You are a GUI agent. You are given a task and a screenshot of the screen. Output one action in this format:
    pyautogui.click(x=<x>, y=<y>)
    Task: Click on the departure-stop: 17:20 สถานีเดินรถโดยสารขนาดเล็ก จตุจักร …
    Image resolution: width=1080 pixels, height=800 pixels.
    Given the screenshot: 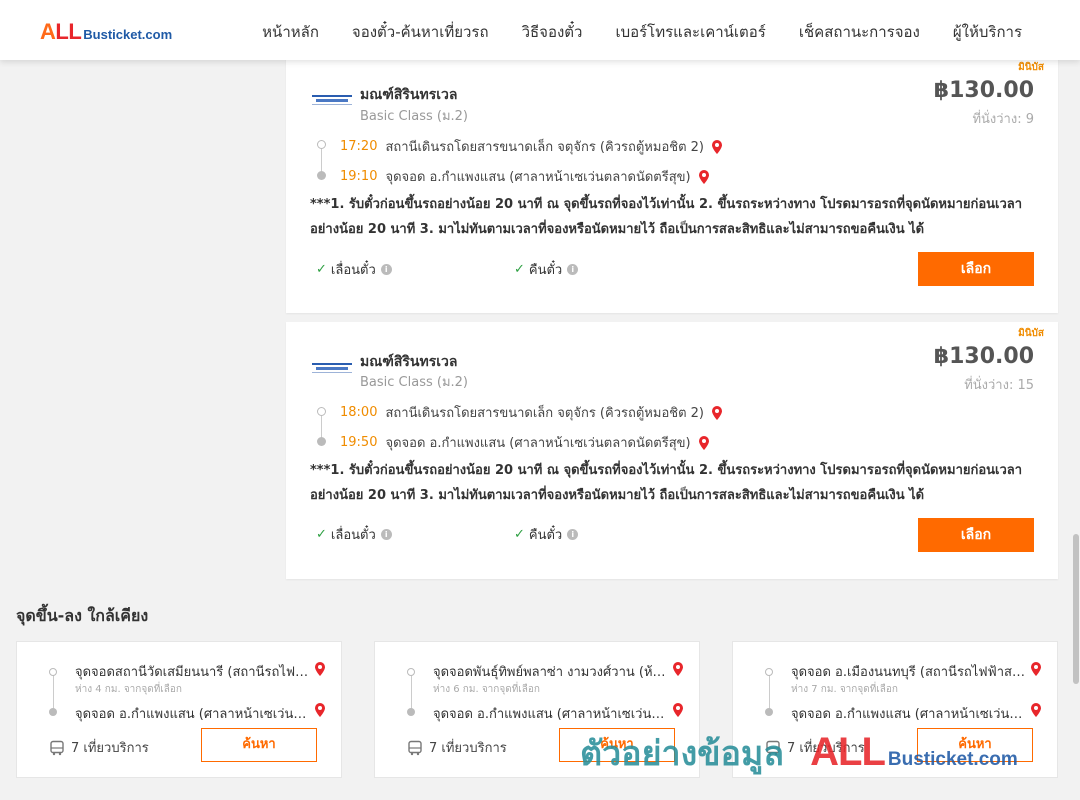 What is the action you would take?
    pyautogui.click(x=532, y=146)
    